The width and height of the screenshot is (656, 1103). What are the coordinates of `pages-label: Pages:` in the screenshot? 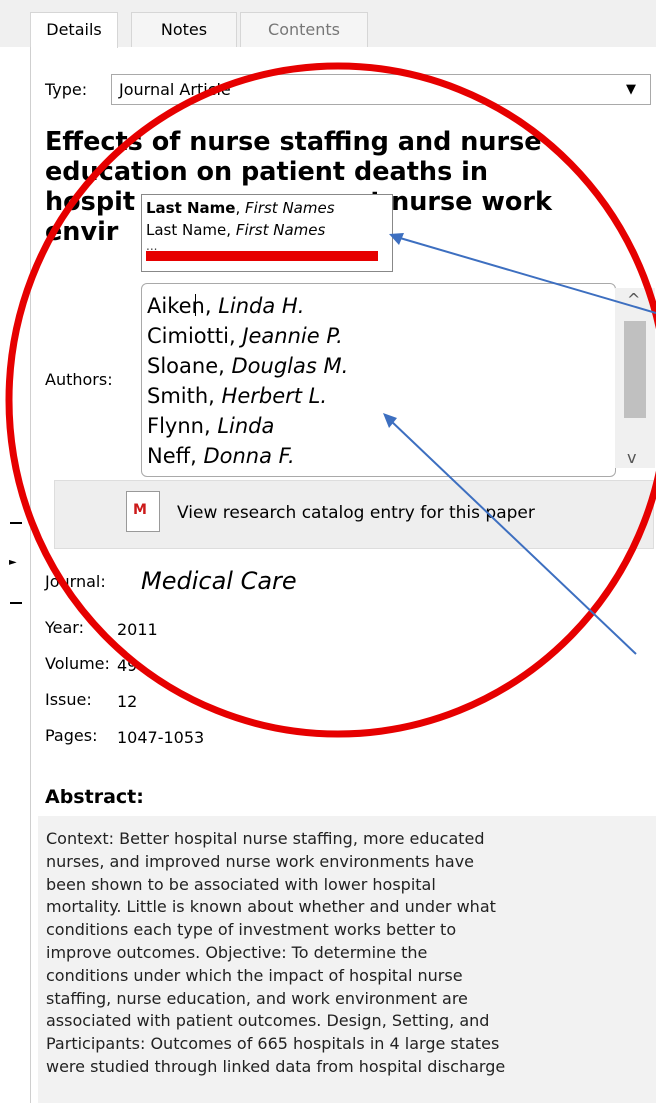 It's located at (71, 735).